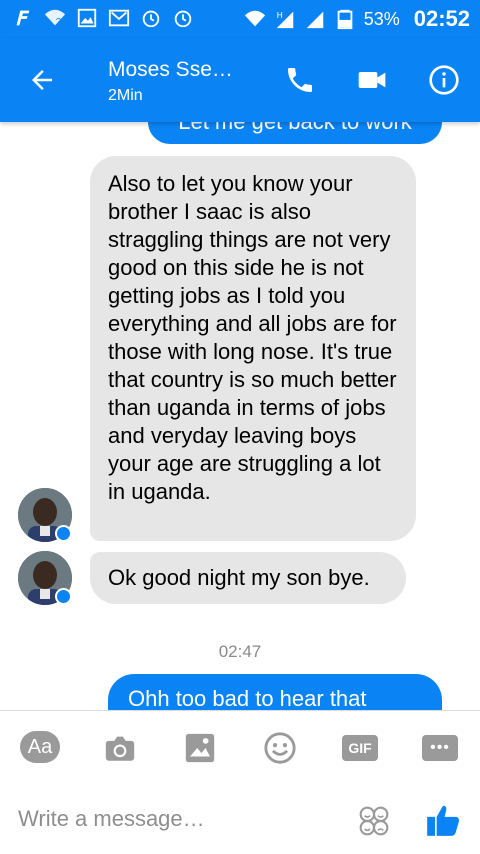 This screenshot has height=854, width=480. I want to click on info-button, so click(444, 80).